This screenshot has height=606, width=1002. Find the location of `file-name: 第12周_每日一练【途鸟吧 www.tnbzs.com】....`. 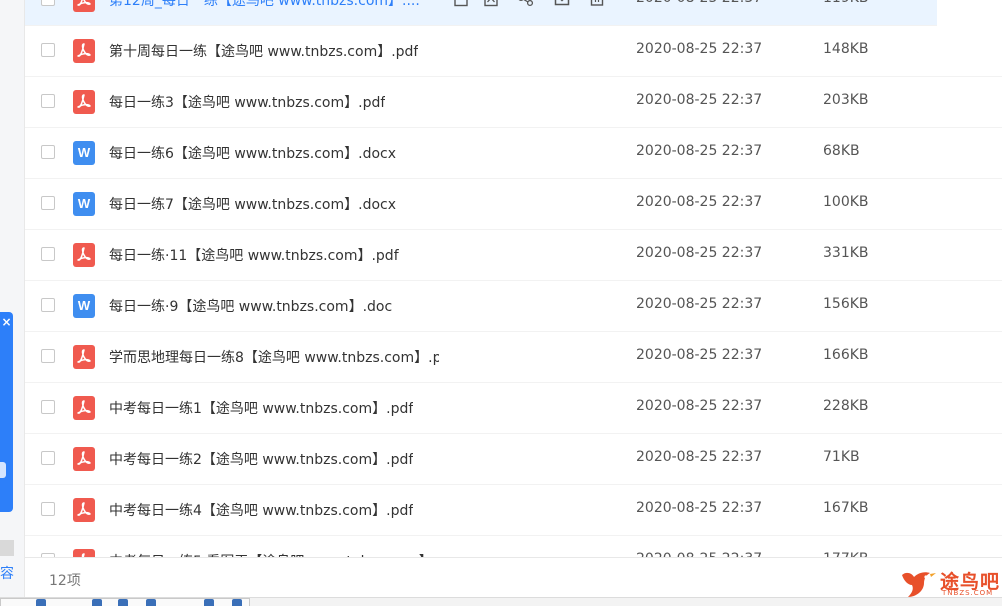

file-name: 第12周_每日一练【途鸟吧 www.tnbzs.com】.... is located at coordinates (264, 5).